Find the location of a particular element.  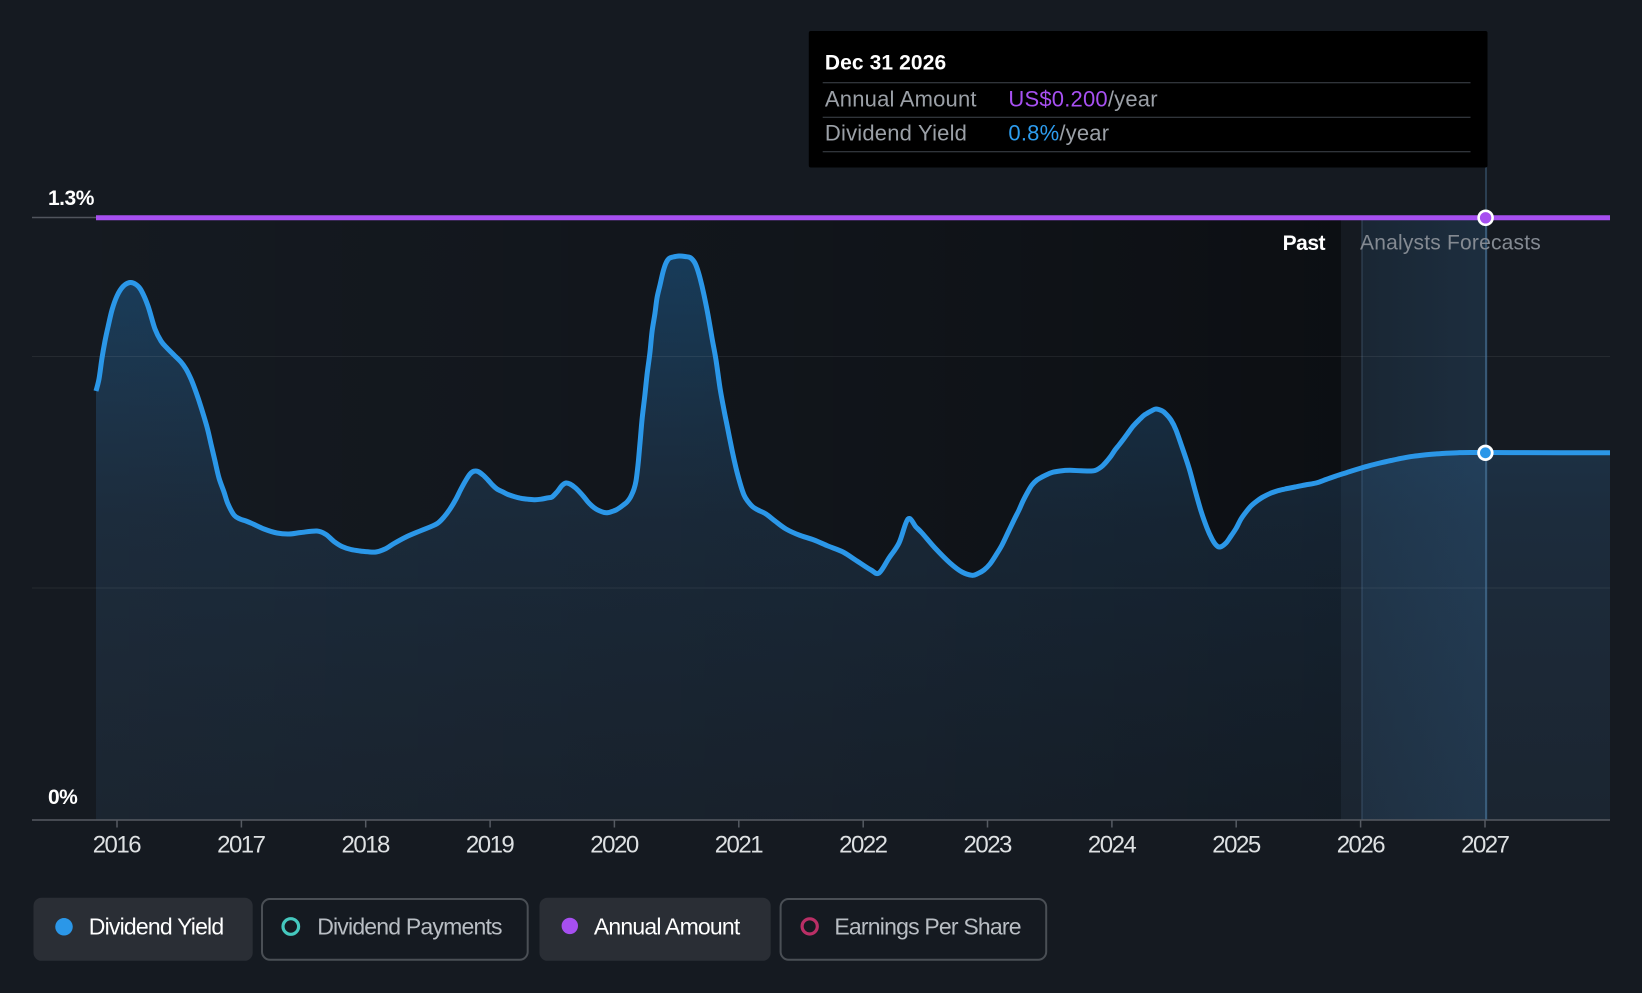

svg-text: 2020 is located at coordinates (614, 845).